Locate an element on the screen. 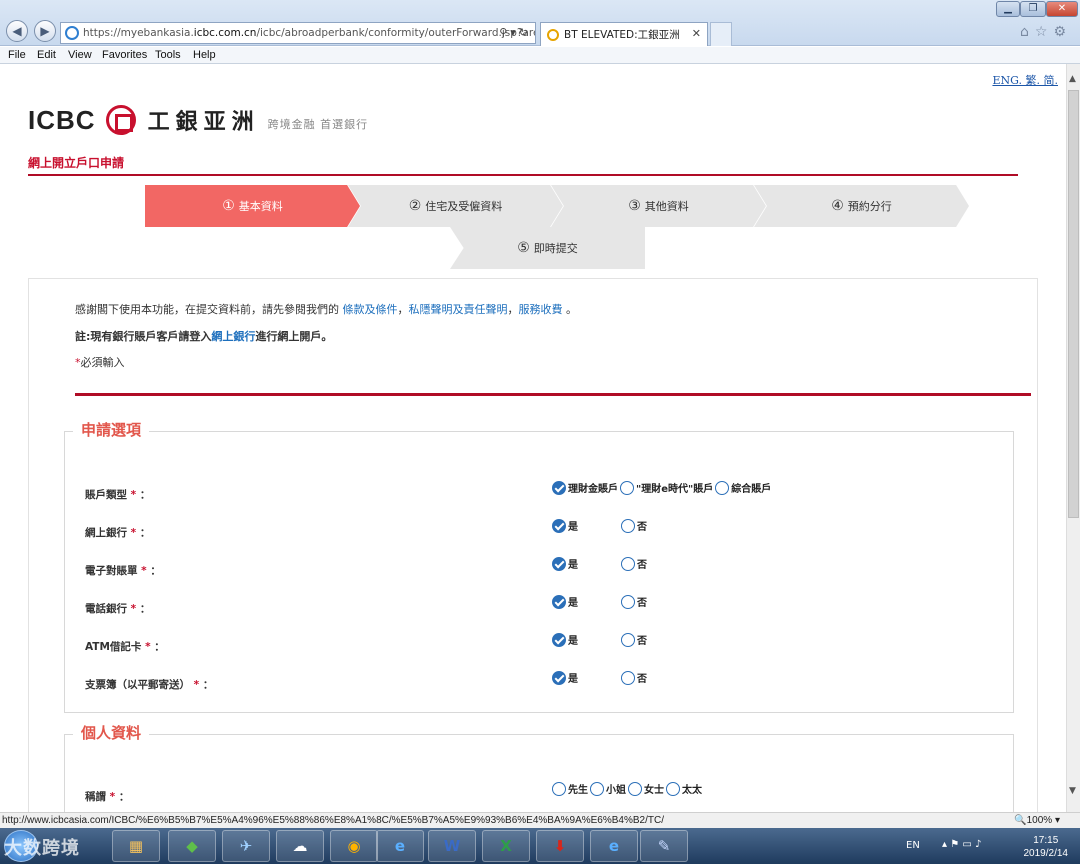 This screenshot has height=864, width=1080. watermark: 大数跨境 is located at coordinates (42, 848).